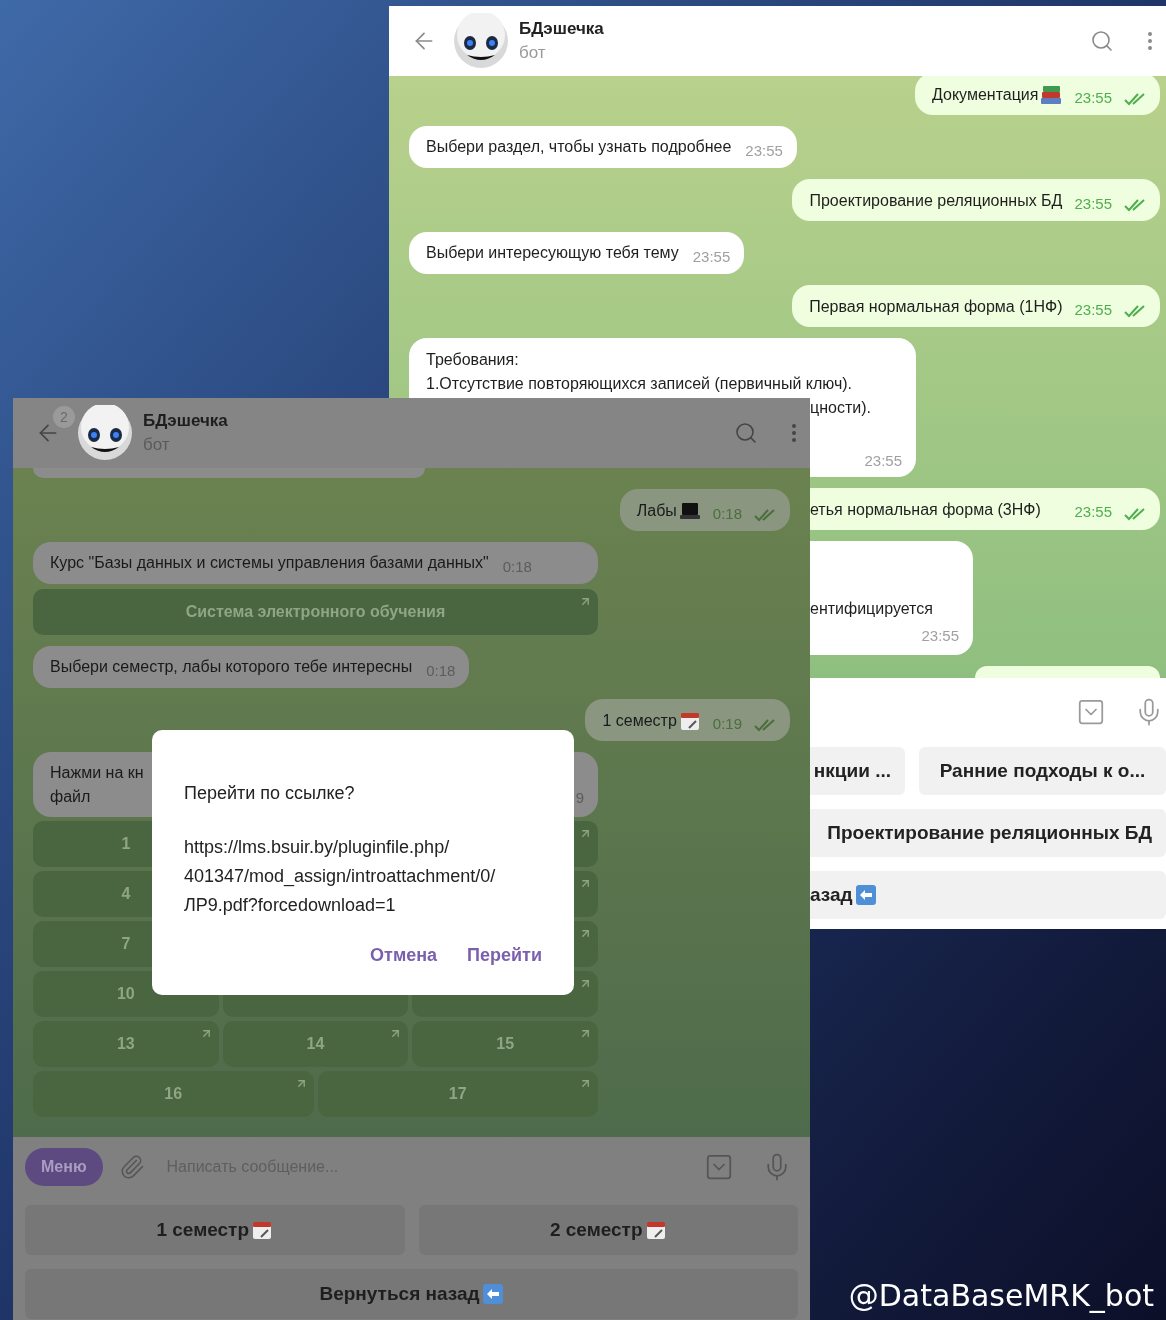 The width and height of the screenshot is (1166, 1320). I want to click on inline-button: Система электронного обучения, so click(315, 612).